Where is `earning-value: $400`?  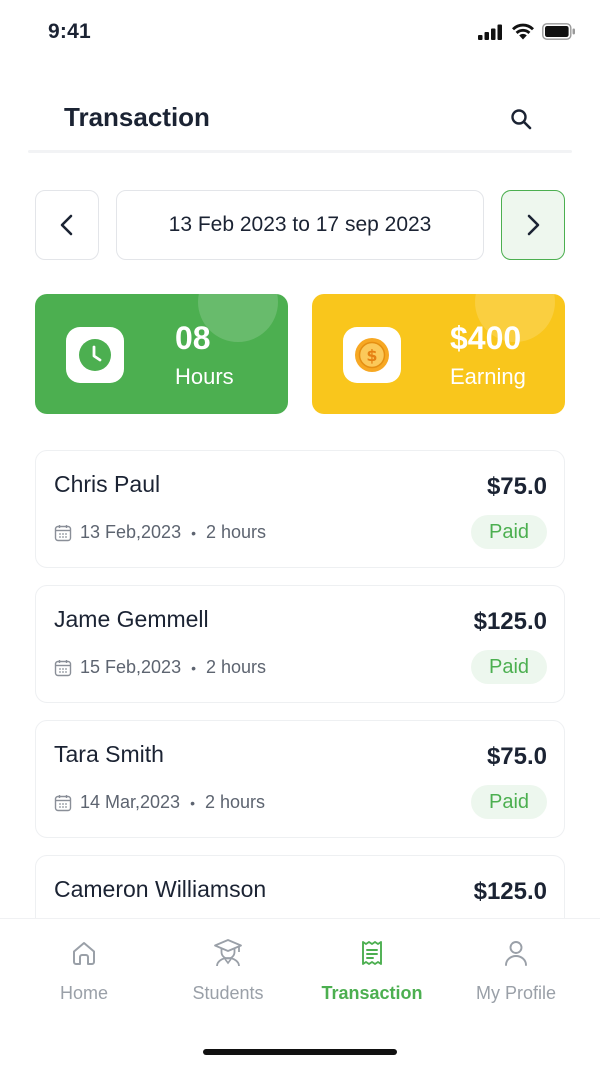 earning-value: $400 is located at coordinates (486, 338).